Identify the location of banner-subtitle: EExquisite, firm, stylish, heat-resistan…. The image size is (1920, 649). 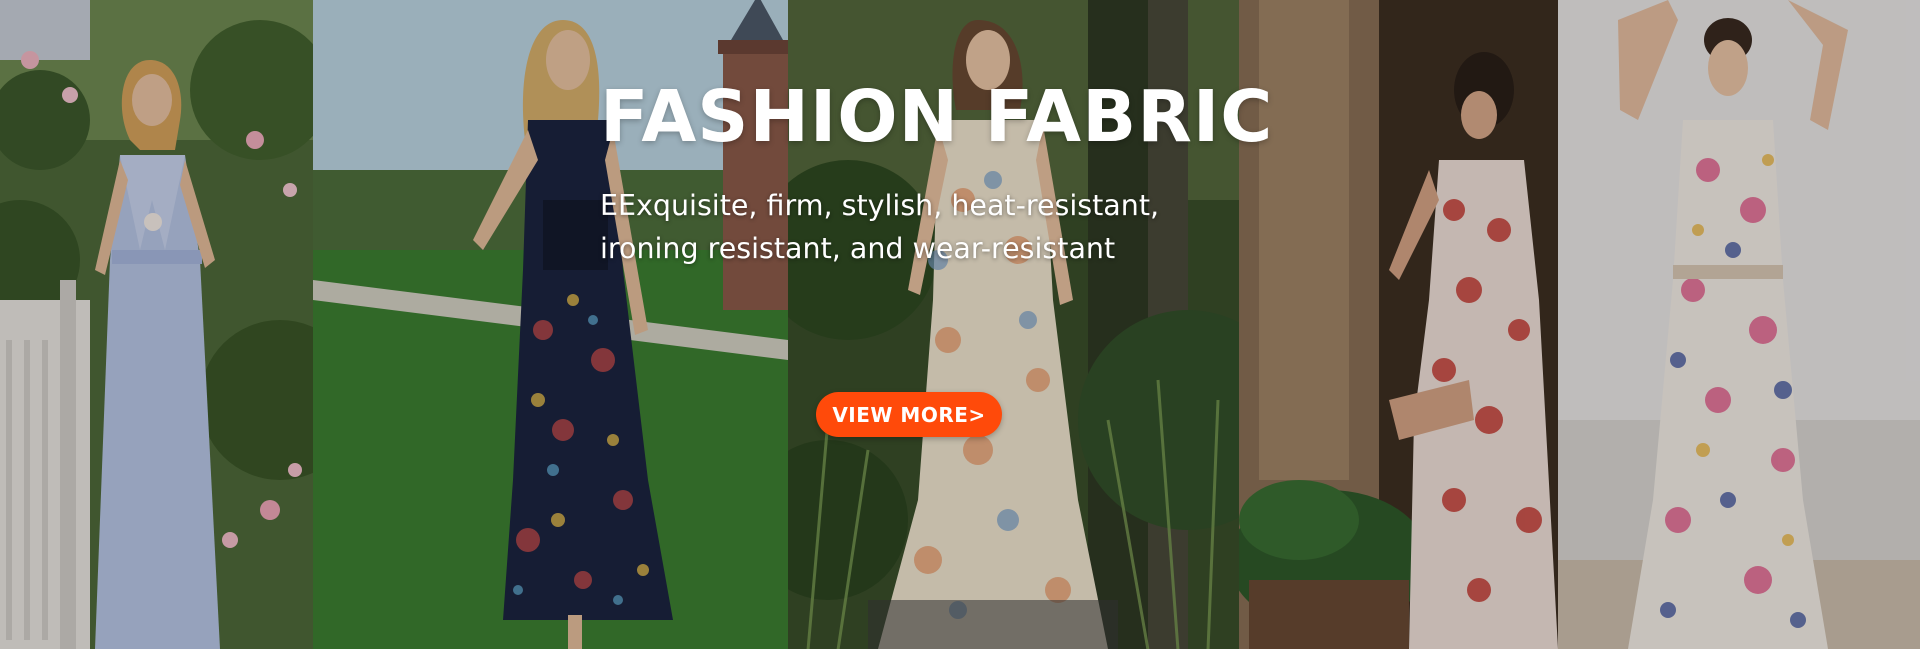
(940, 227).